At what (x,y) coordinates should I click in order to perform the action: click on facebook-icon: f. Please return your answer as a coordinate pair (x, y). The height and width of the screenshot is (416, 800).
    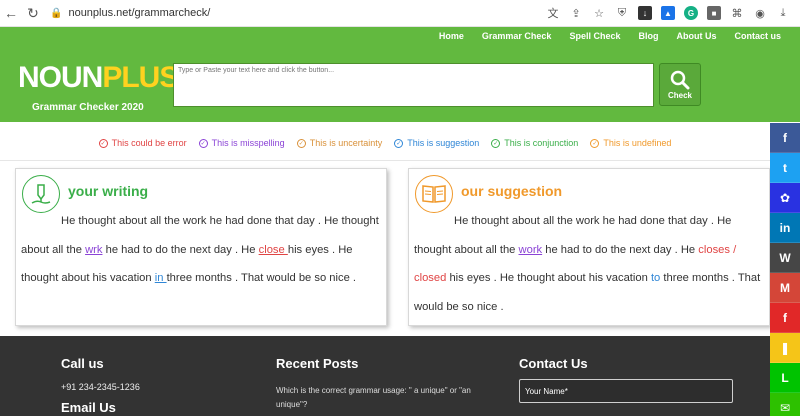
    Looking at the image, I should click on (785, 138).